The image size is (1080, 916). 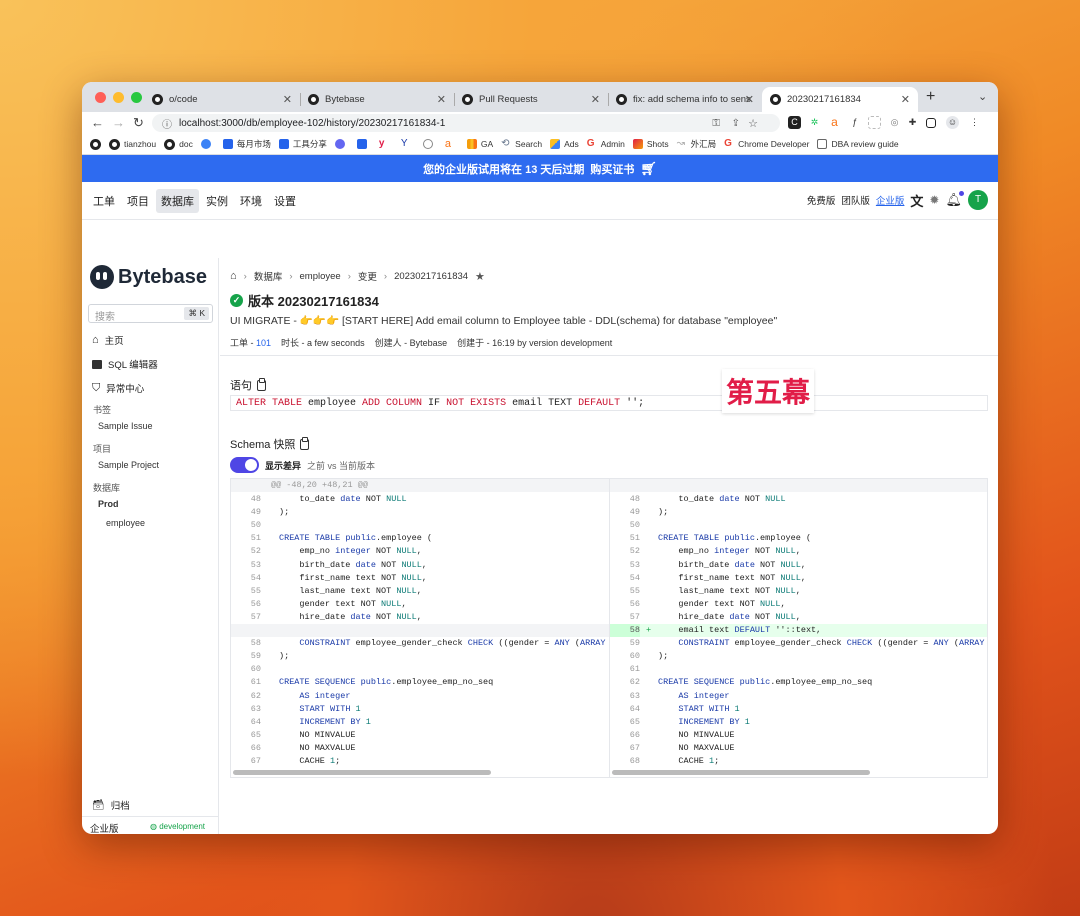 What do you see at coordinates (934, 200) in the screenshot?
I see `debug-bug-icon: ✹` at bounding box center [934, 200].